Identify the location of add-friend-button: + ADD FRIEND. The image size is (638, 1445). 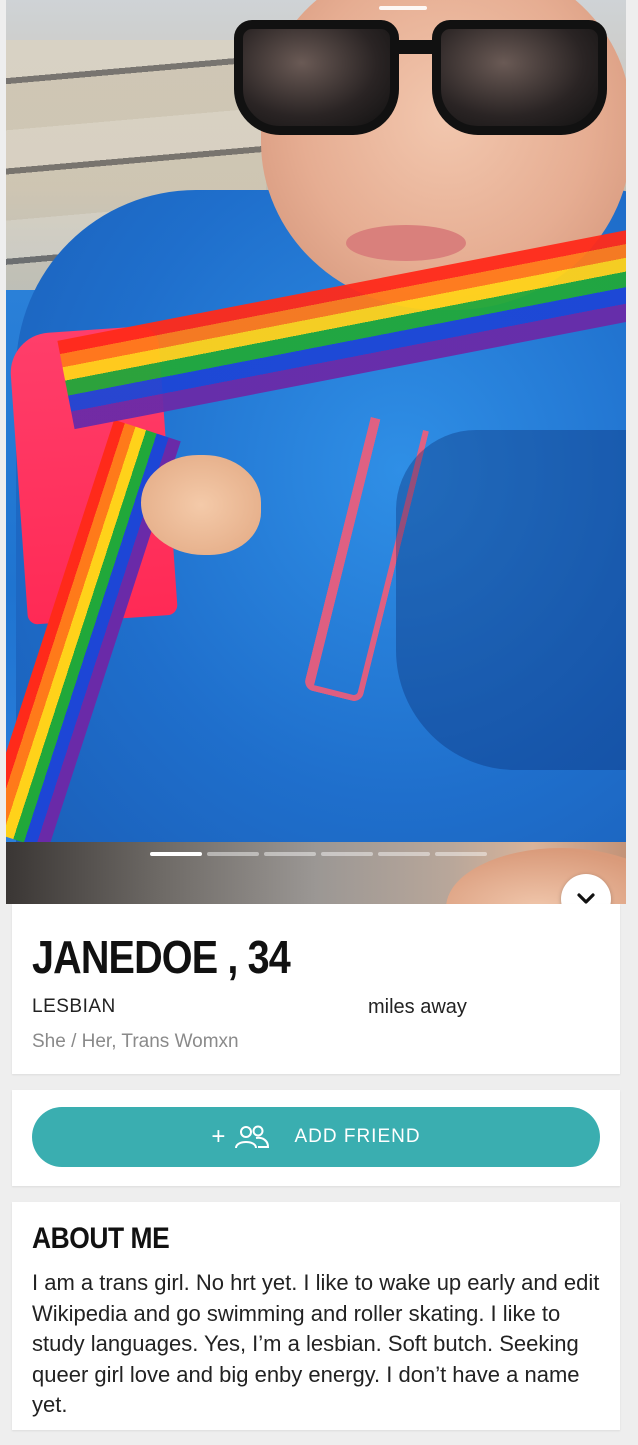
(316, 1137).